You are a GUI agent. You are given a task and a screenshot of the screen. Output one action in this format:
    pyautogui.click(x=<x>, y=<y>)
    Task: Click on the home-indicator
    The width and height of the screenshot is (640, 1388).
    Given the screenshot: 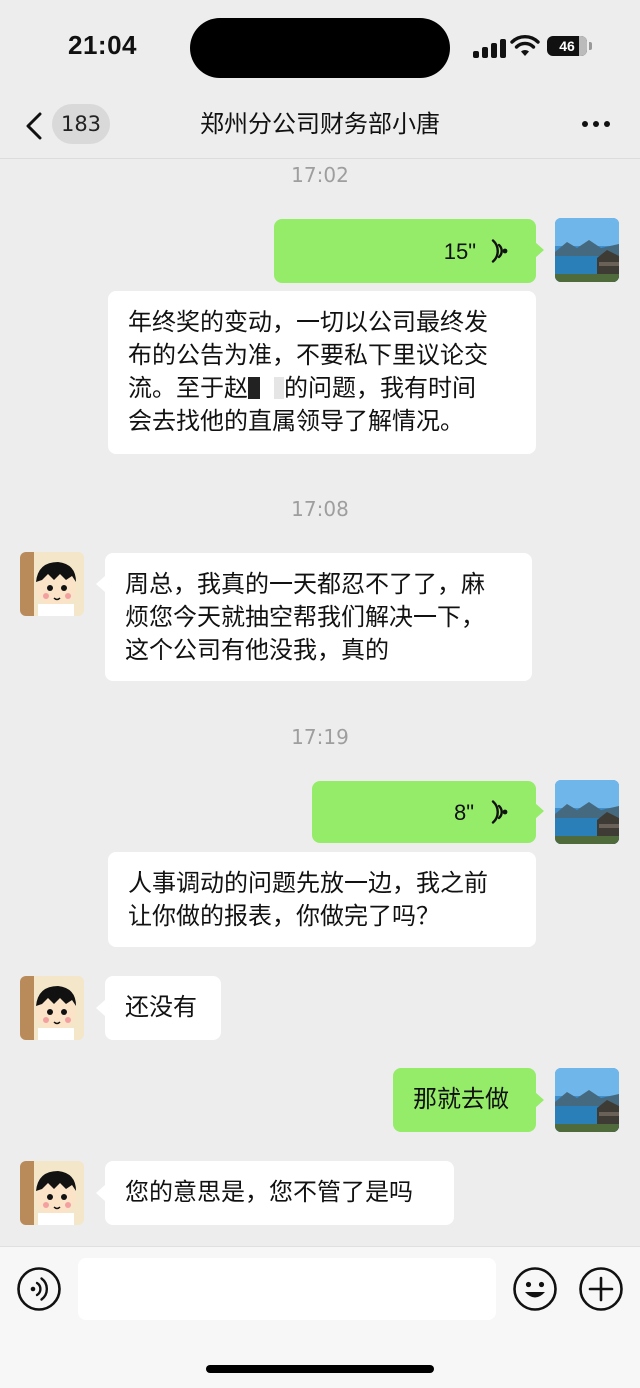 What is the action you would take?
    pyautogui.click(x=320, y=1369)
    